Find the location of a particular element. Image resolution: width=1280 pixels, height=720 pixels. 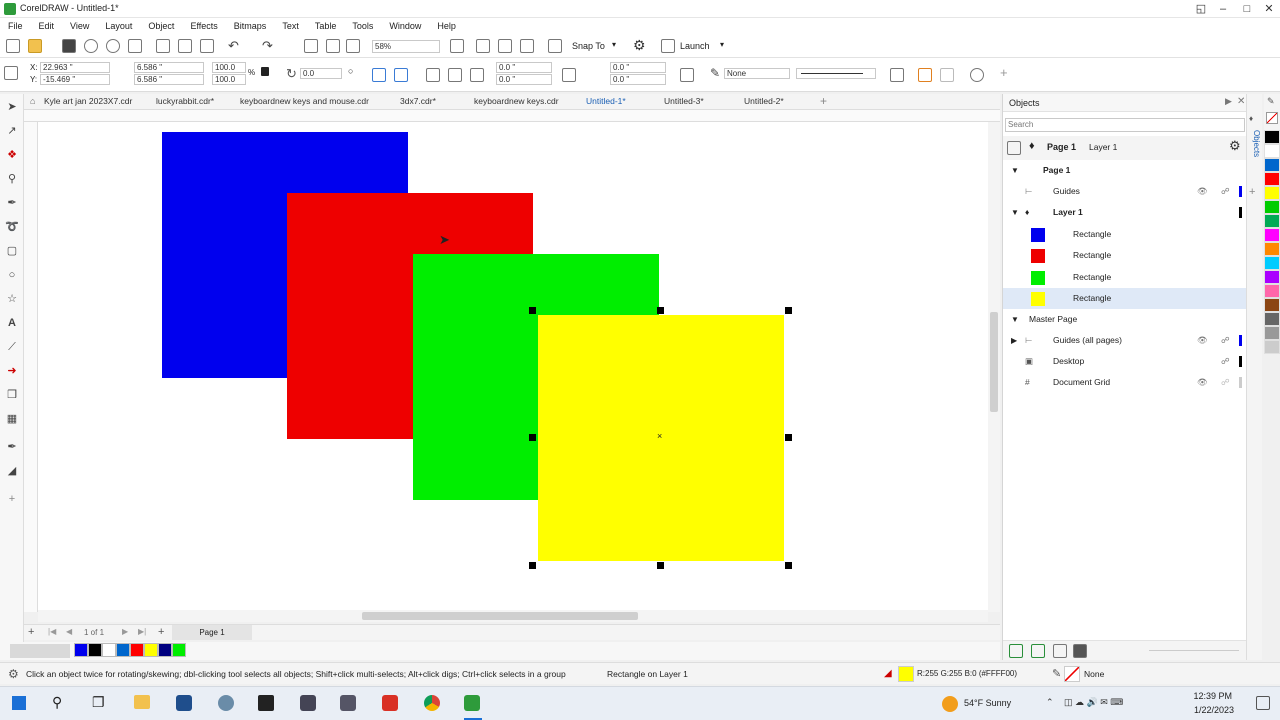

gear-icon: ⚙ is located at coordinates (639, 45).